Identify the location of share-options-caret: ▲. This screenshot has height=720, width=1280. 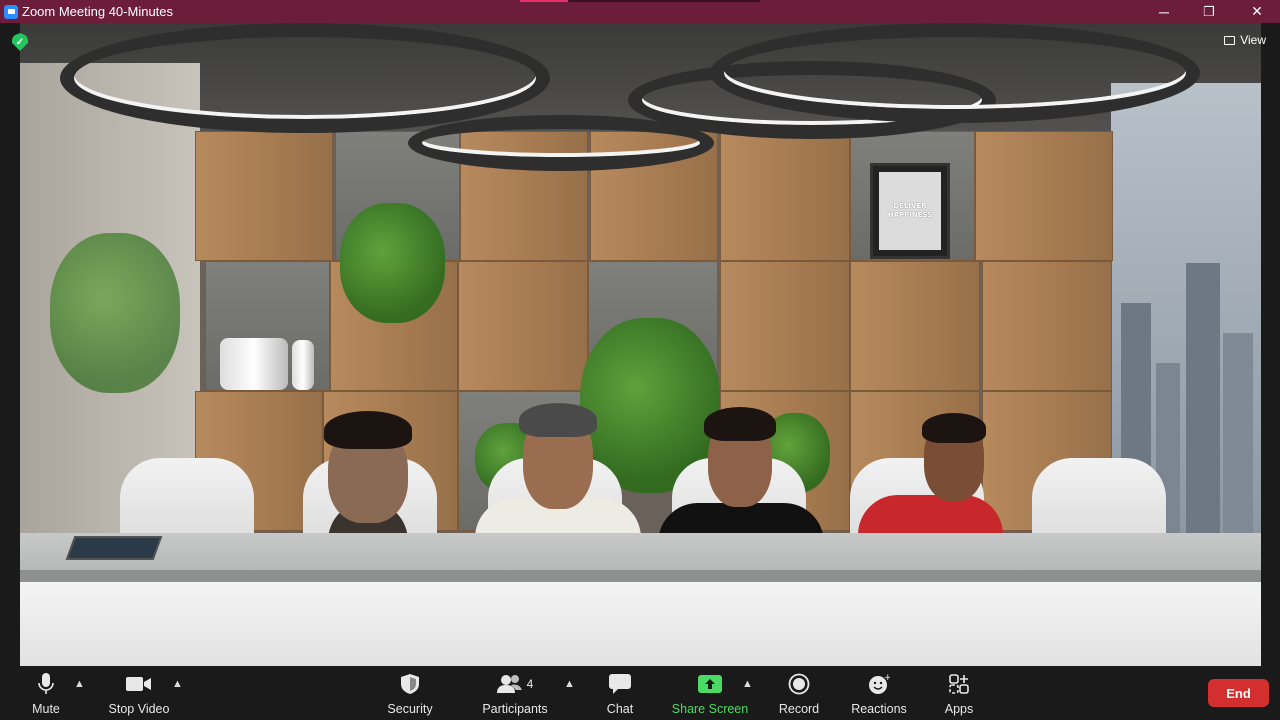
(747, 684).